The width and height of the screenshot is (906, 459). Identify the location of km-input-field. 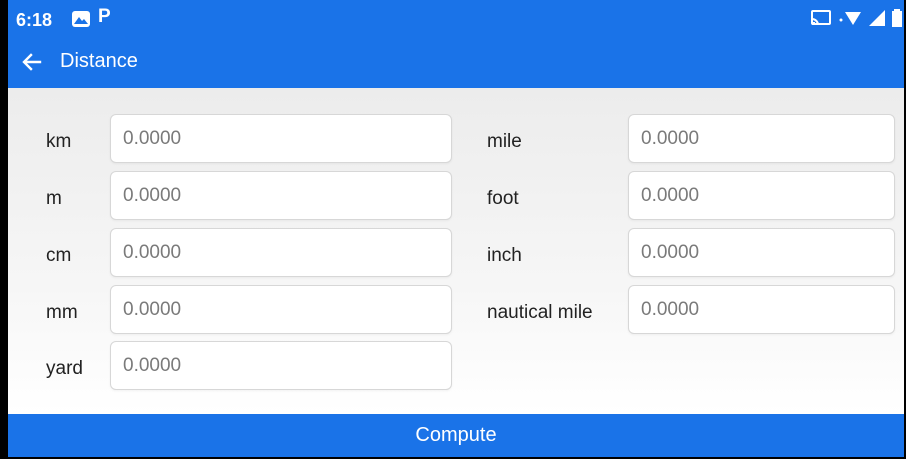
(281, 138).